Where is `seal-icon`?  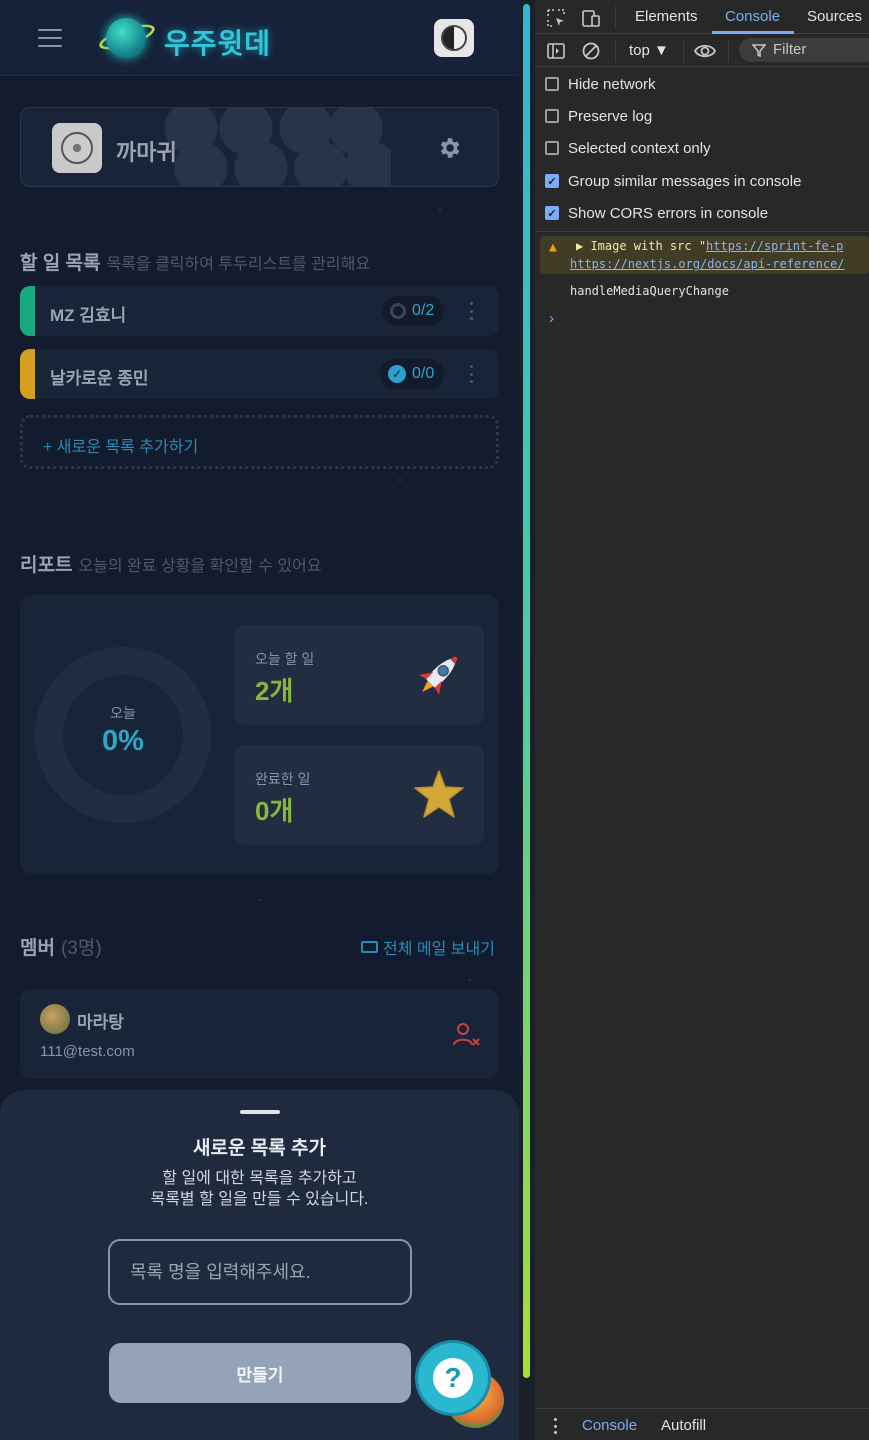
seal-icon is located at coordinates (77, 148).